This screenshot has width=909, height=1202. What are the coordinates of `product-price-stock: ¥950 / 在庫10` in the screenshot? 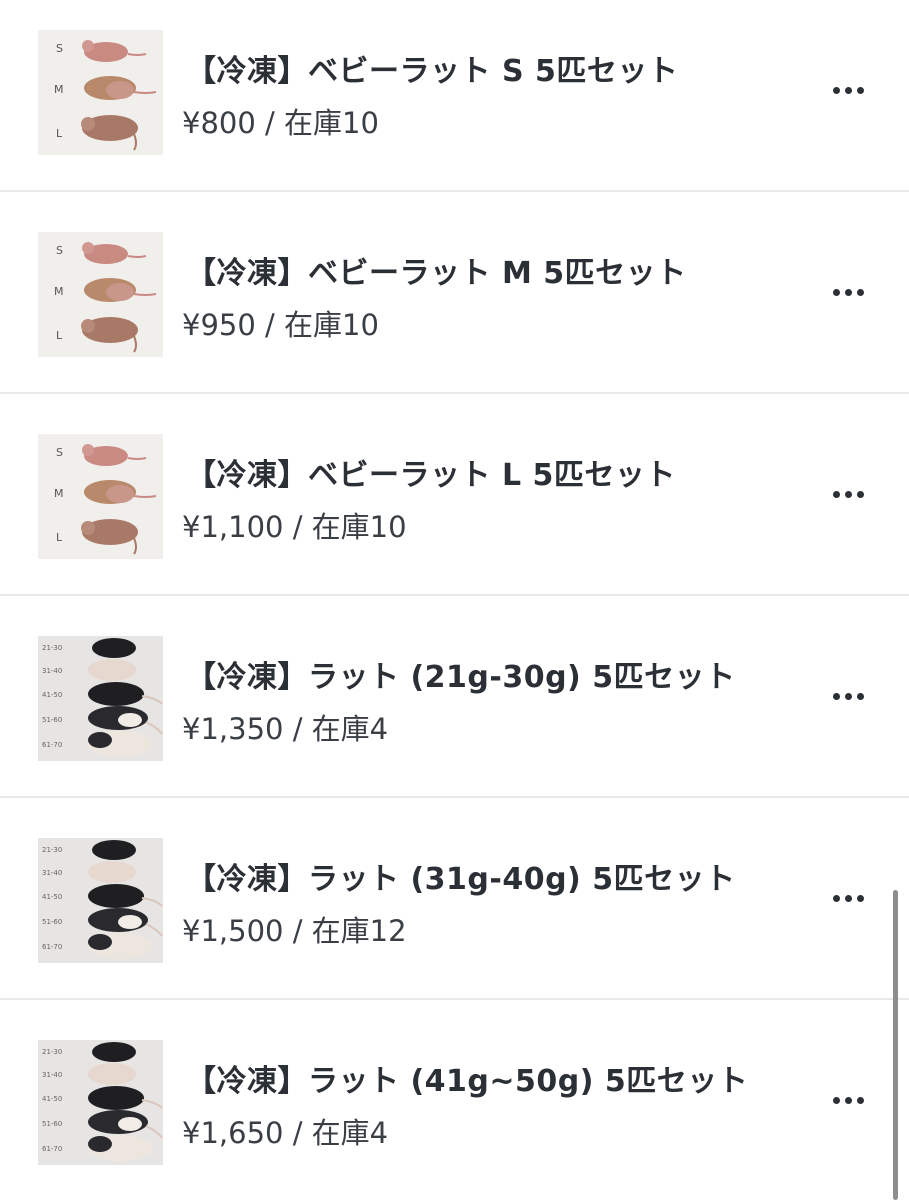 It's located at (280, 325).